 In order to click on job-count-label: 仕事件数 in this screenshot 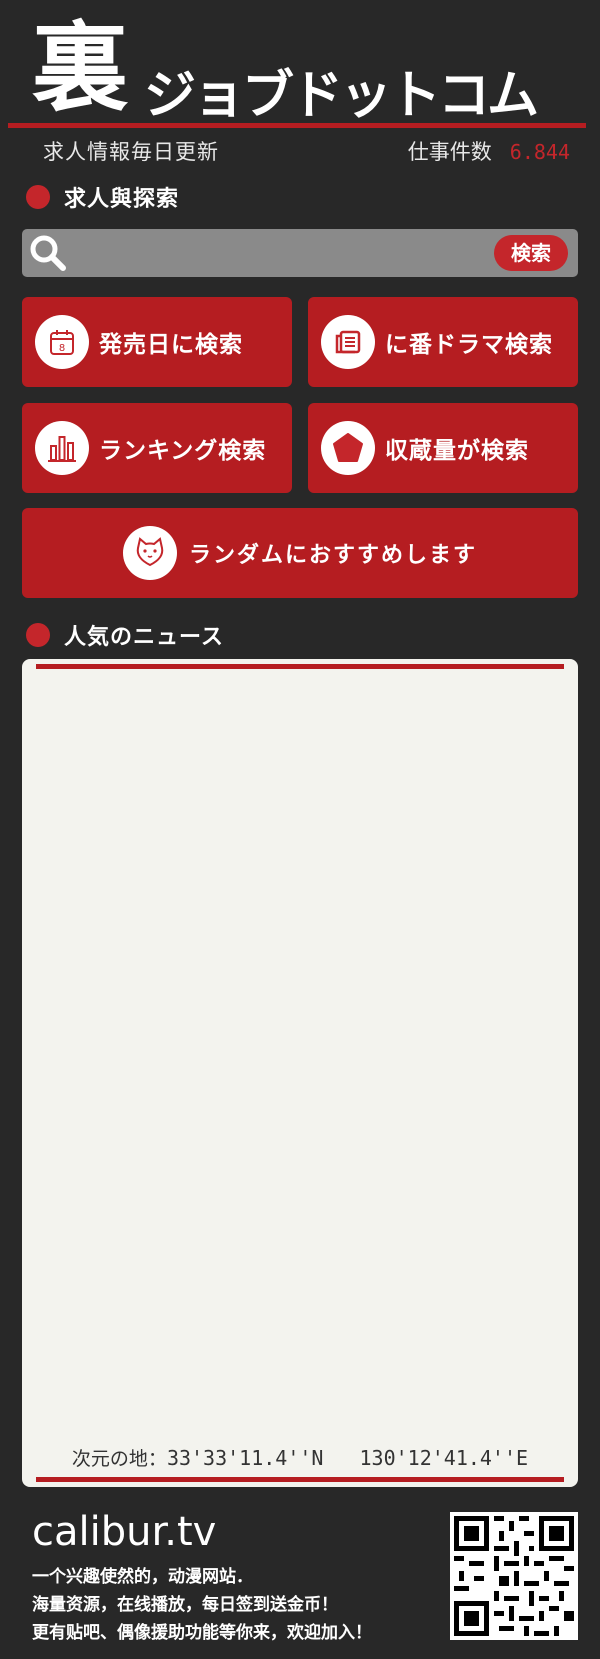, I will do `click(449, 152)`.